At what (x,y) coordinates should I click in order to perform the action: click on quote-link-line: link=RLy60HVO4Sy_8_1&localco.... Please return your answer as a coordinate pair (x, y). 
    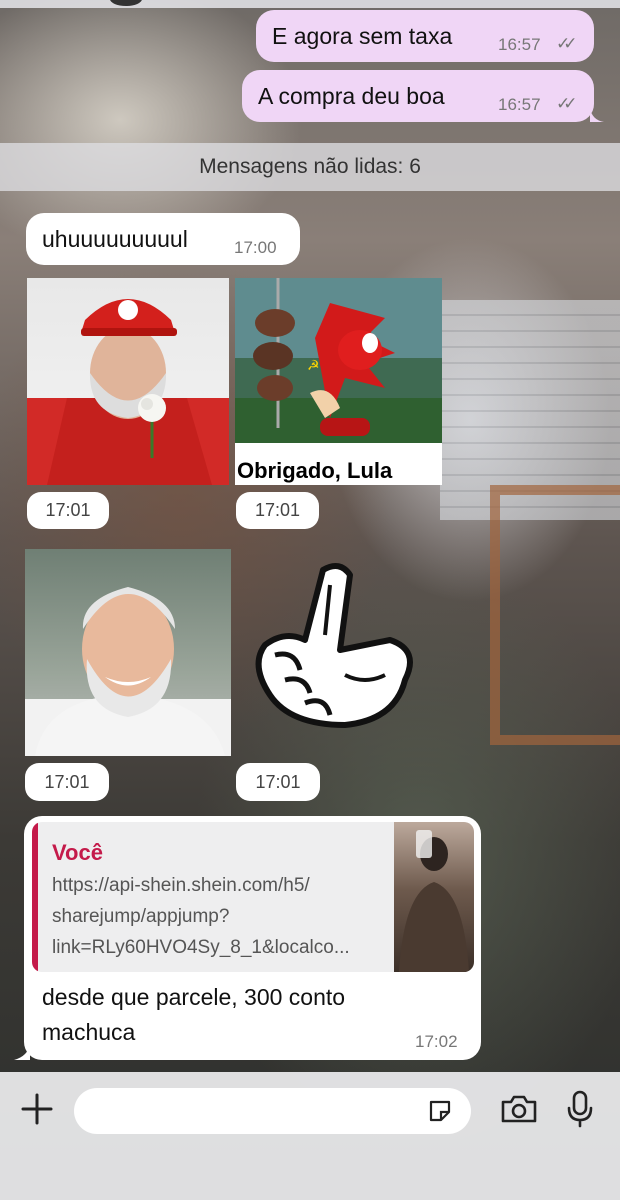
    Looking at the image, I should click on (201, 947).